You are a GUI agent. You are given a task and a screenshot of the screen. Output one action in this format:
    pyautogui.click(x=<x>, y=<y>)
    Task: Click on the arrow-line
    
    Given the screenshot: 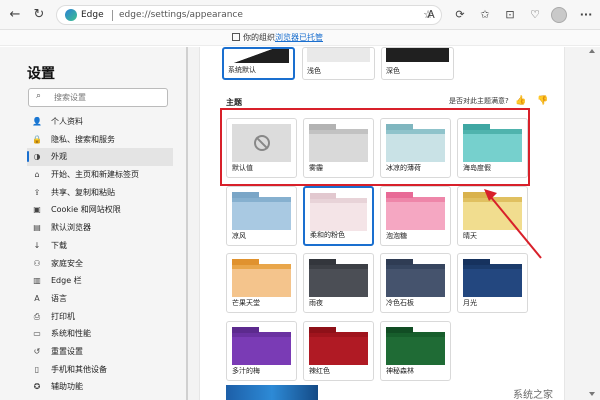 What is the action you would take?
    pyautogui.click(x=515, y=227)
    